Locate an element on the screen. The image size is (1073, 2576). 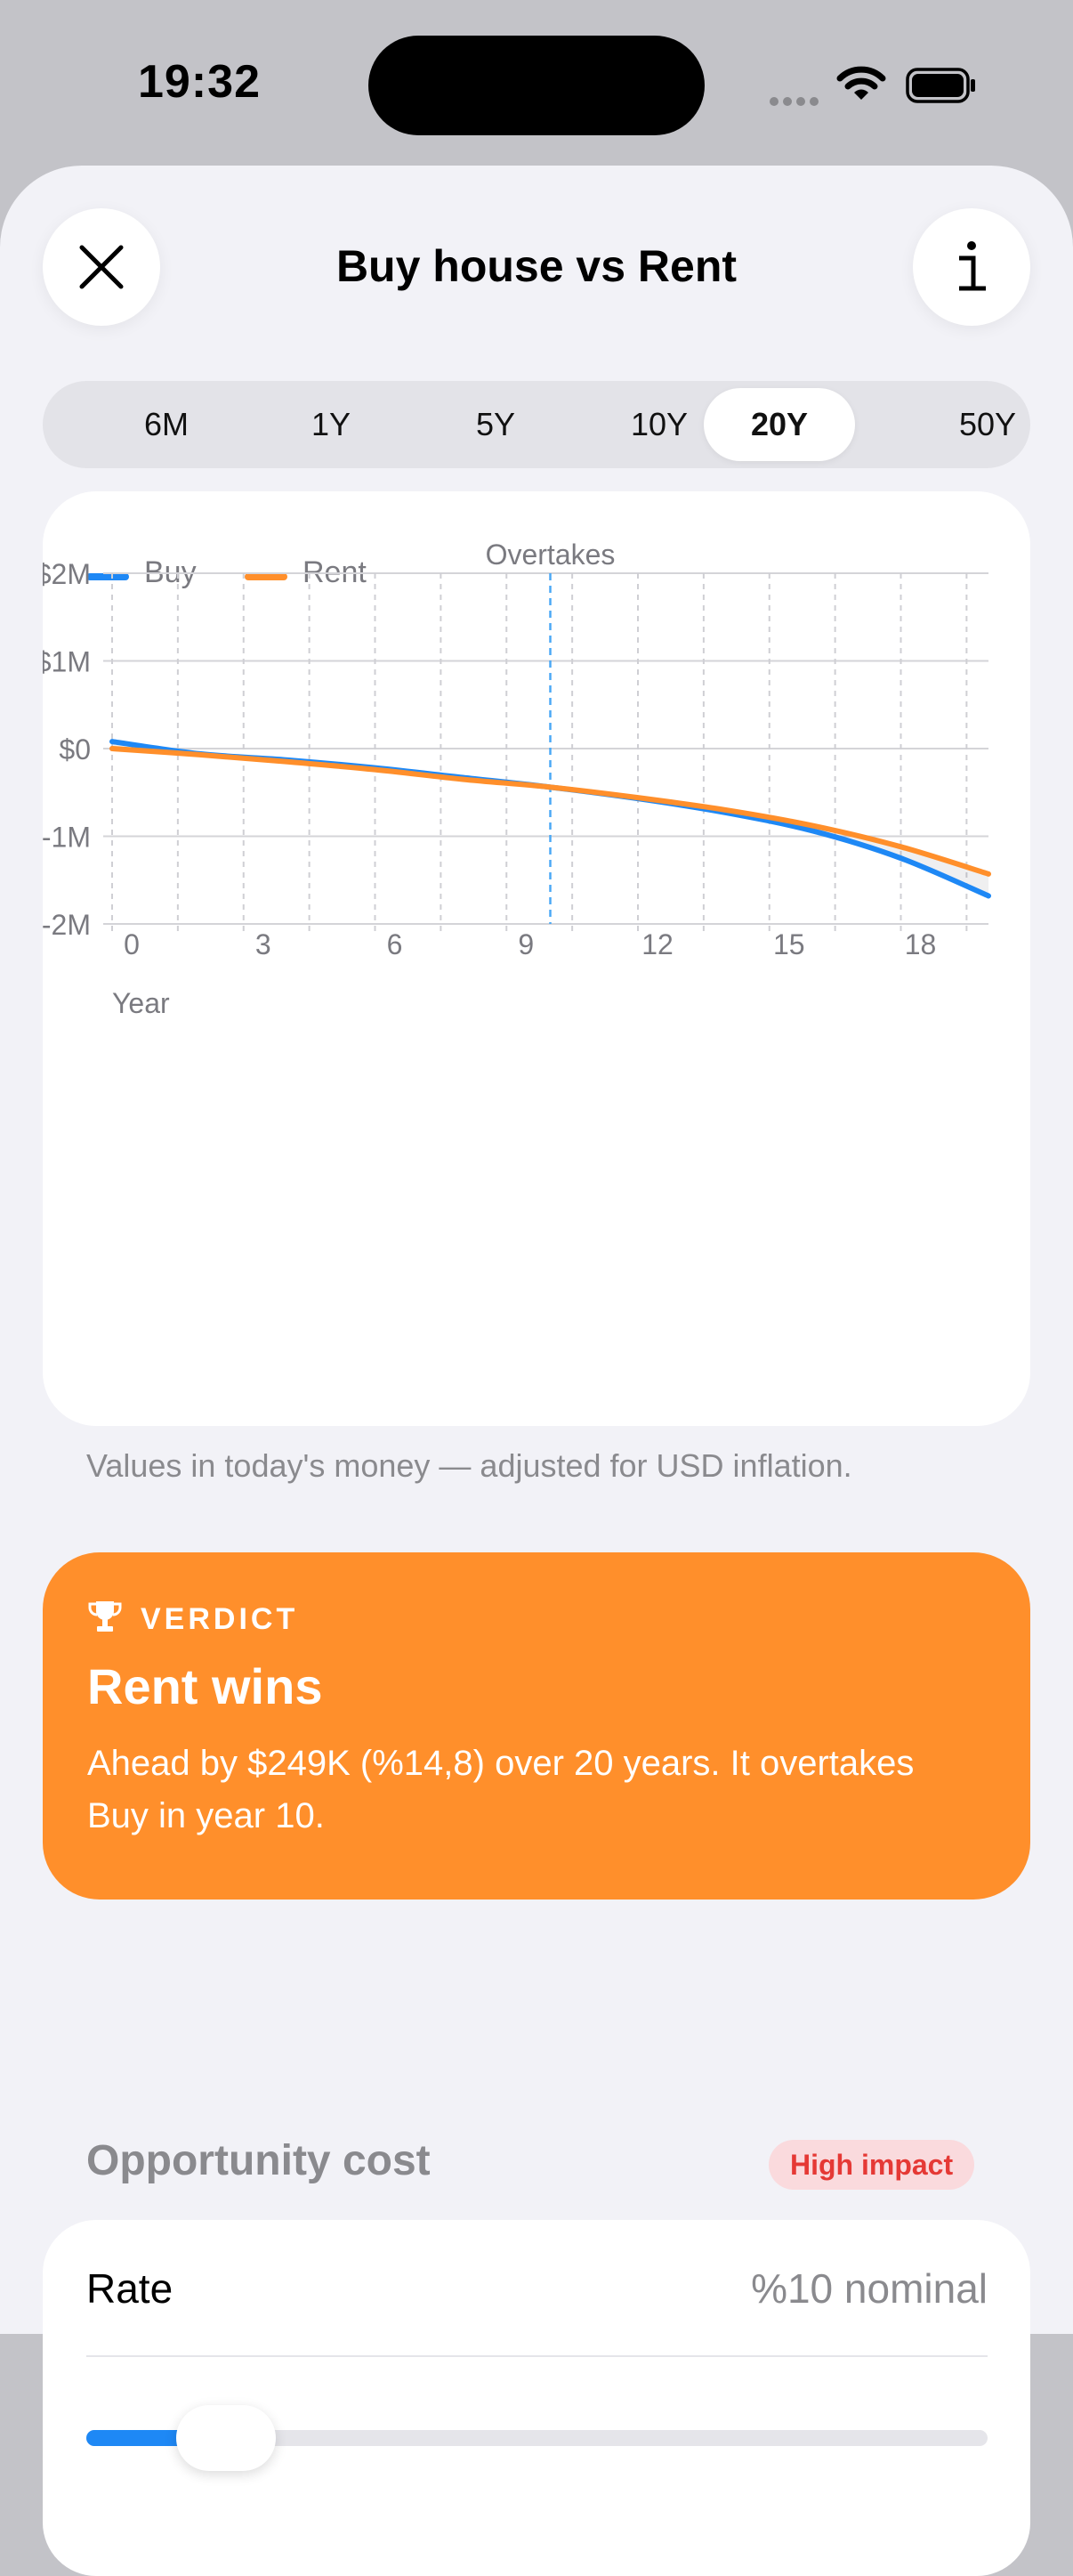
x-axis-label: Year is located at coordinates (141, 1003).